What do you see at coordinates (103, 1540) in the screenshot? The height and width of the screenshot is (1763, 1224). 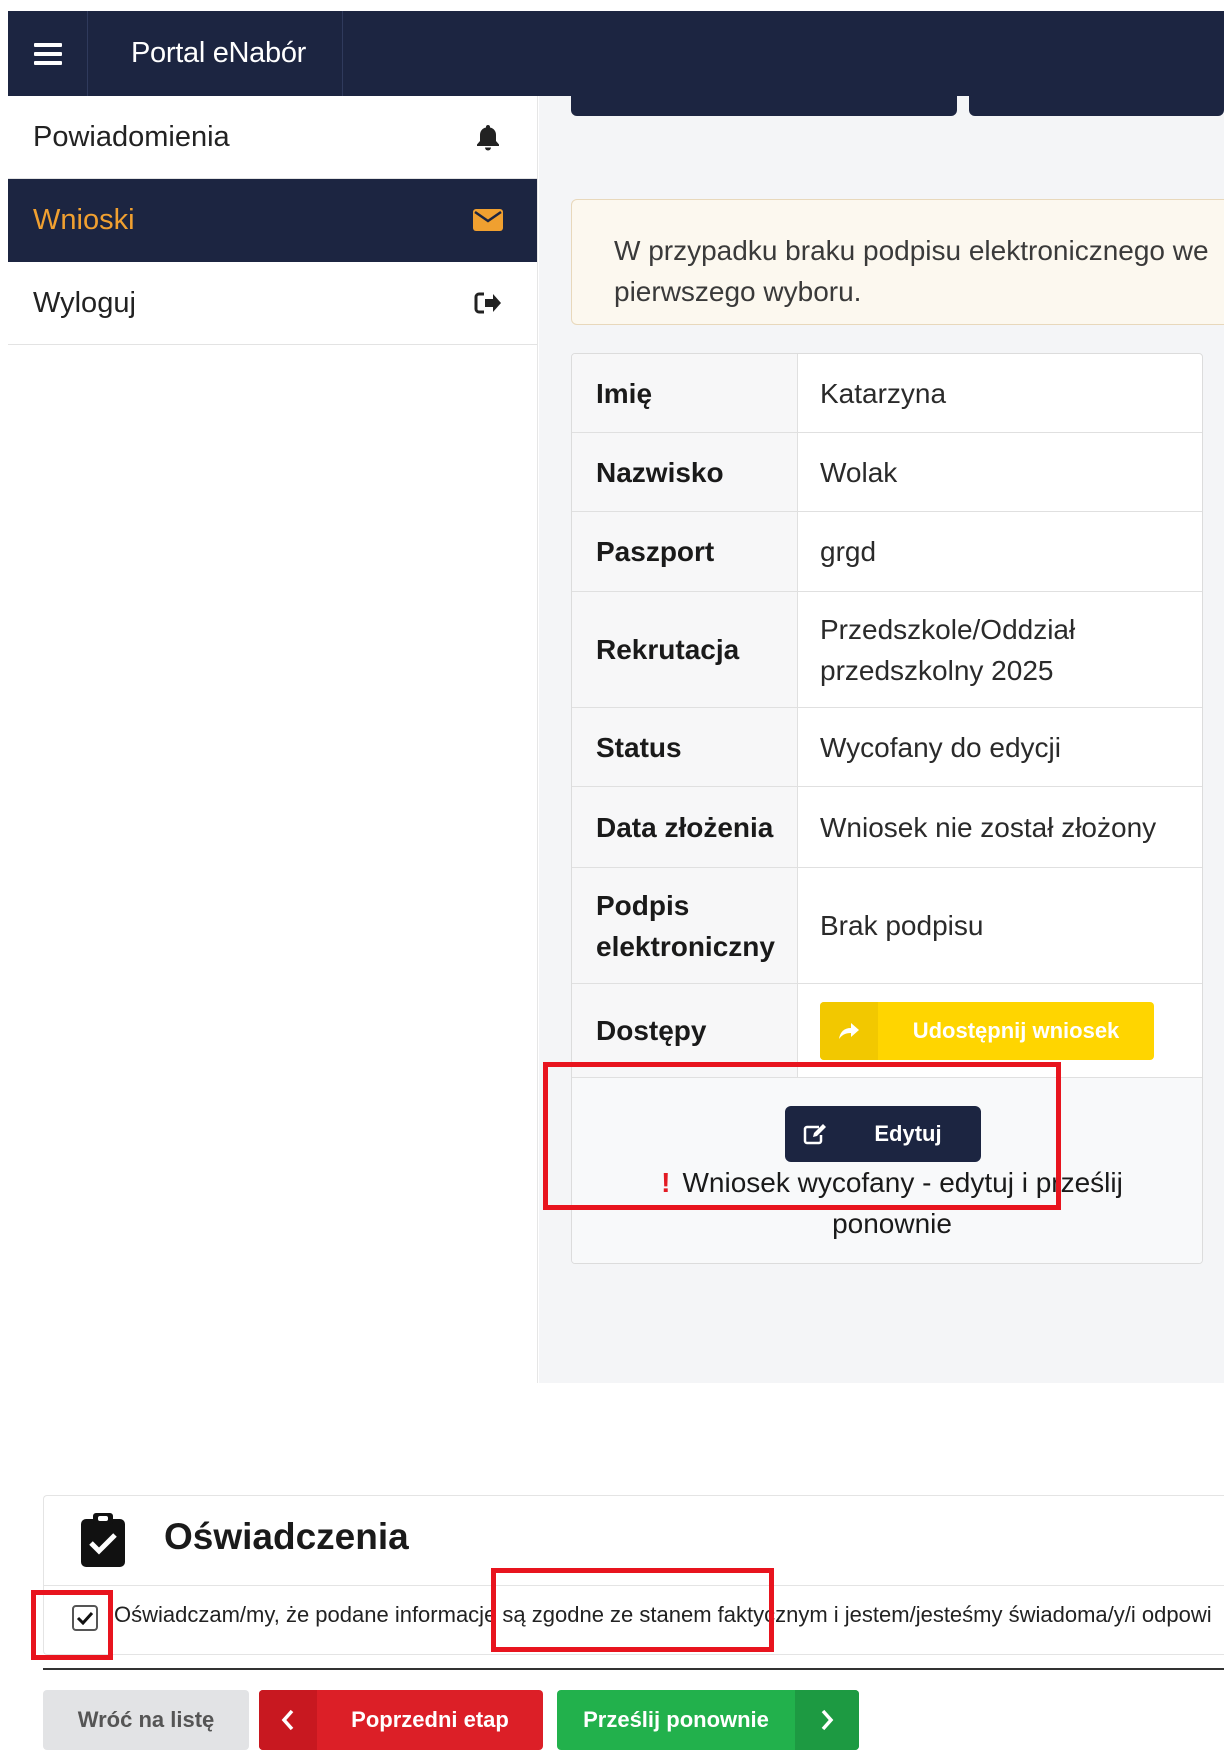 I see `clipboard-check-icon` at bounding box center [103, 1540].